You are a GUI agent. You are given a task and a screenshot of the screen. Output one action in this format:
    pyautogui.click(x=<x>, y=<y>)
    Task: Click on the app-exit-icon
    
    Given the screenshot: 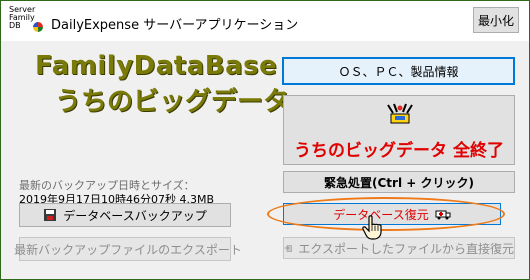 What is the action you would take?
    pyautogui.click(x=400, y=113)
    